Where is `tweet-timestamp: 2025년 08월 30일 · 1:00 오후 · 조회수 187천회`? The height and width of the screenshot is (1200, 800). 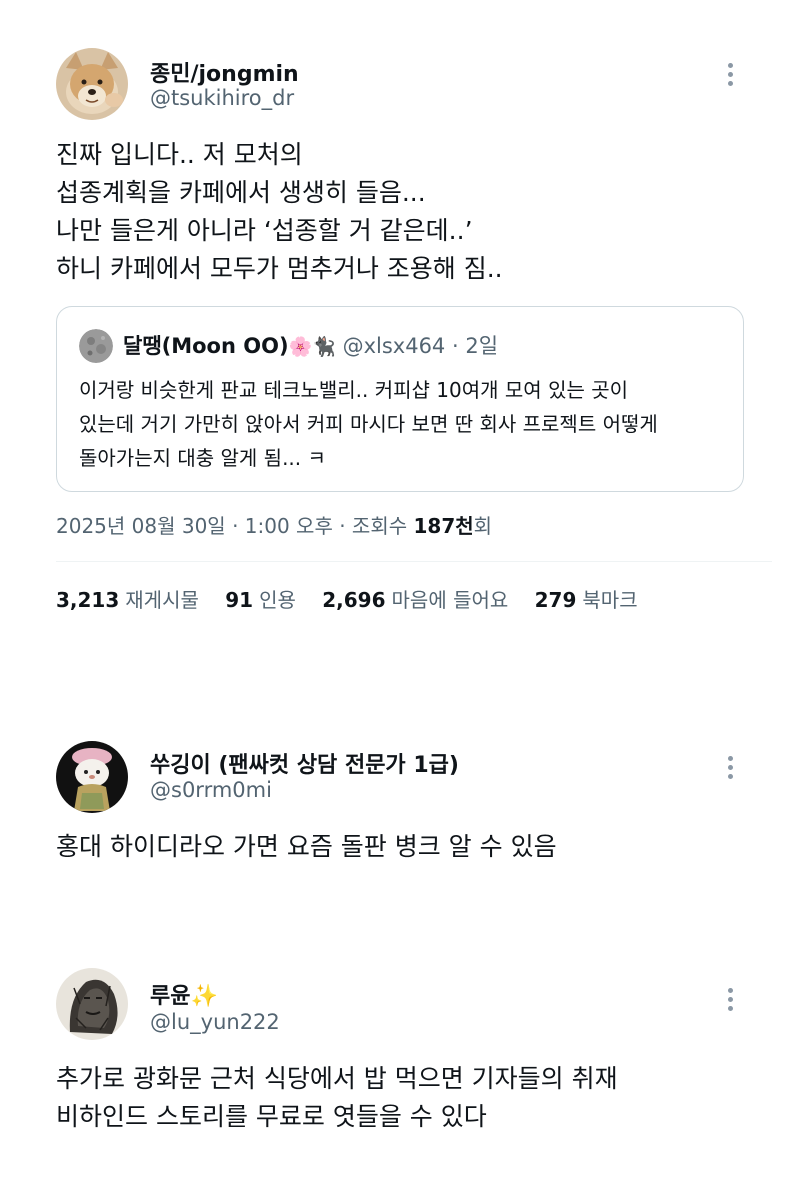 tweet-timestamp: 2025년 08월 30일 · 1:00 오후 · 조회수 187천회 is located at coordinates (274, 524).